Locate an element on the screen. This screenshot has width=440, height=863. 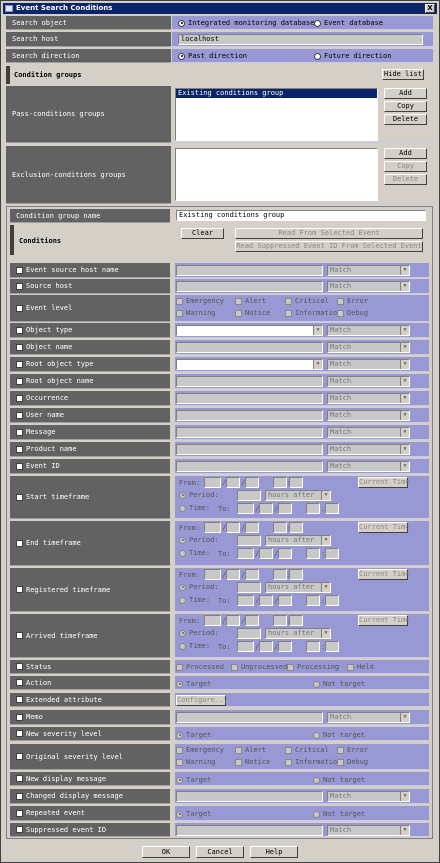
checkbox-action is located at coordinates (19, 682).